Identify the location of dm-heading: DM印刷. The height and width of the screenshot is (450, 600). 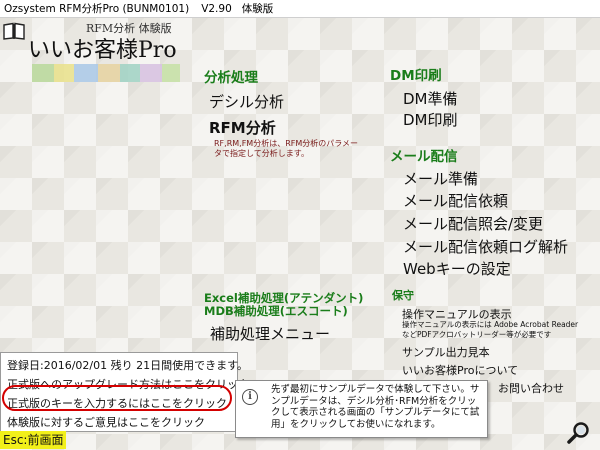
(416, 76).